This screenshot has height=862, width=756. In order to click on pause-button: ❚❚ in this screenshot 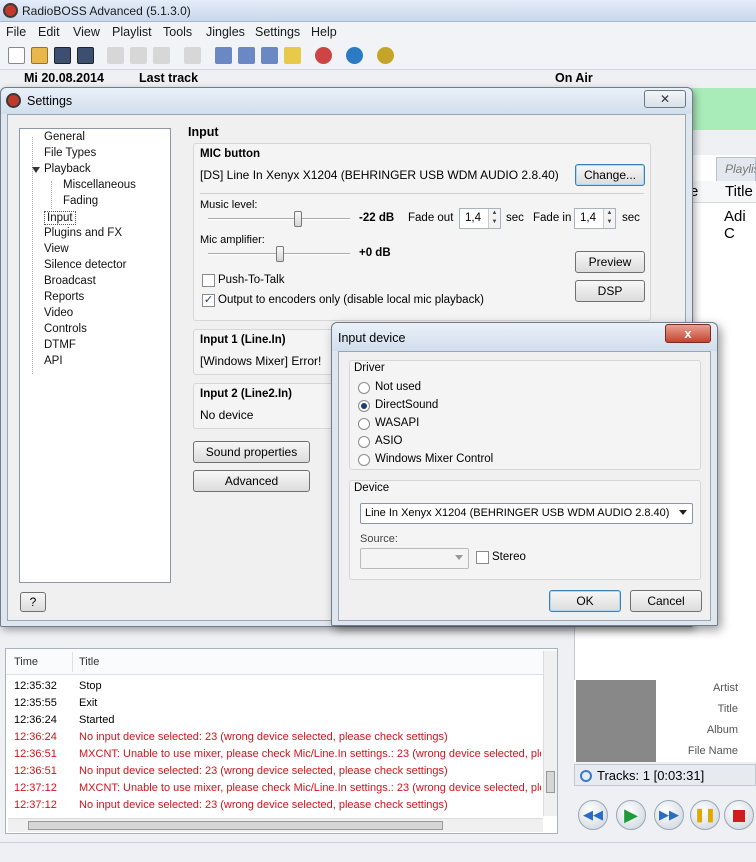, I will do `click(705, 815)`.